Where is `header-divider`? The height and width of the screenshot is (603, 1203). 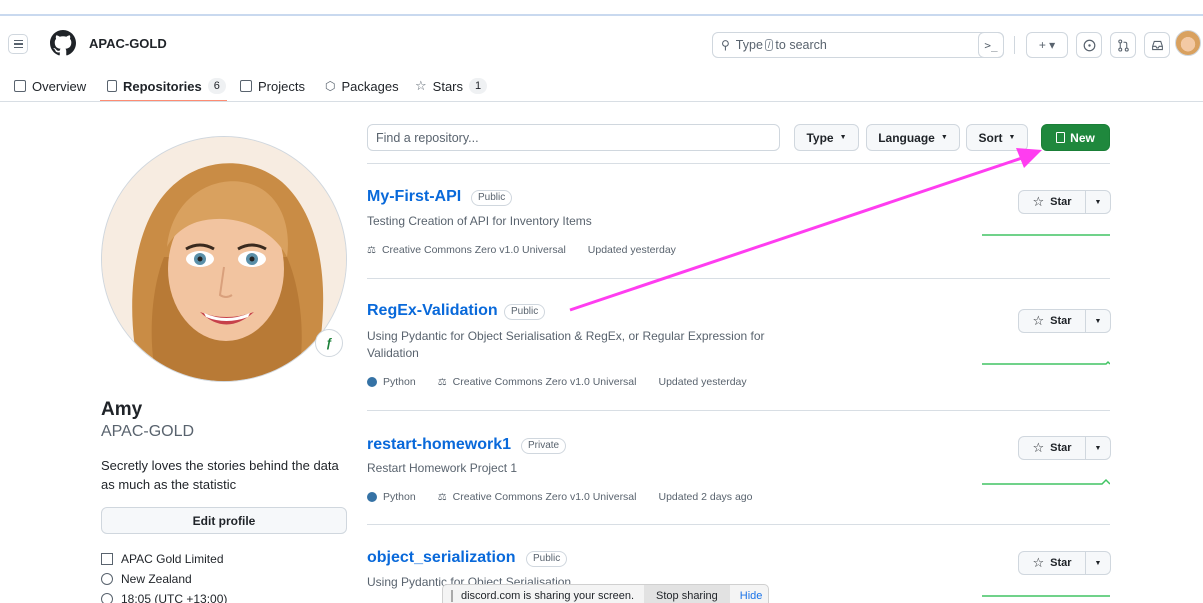 header-divider is located at coordinates (1014, 45).